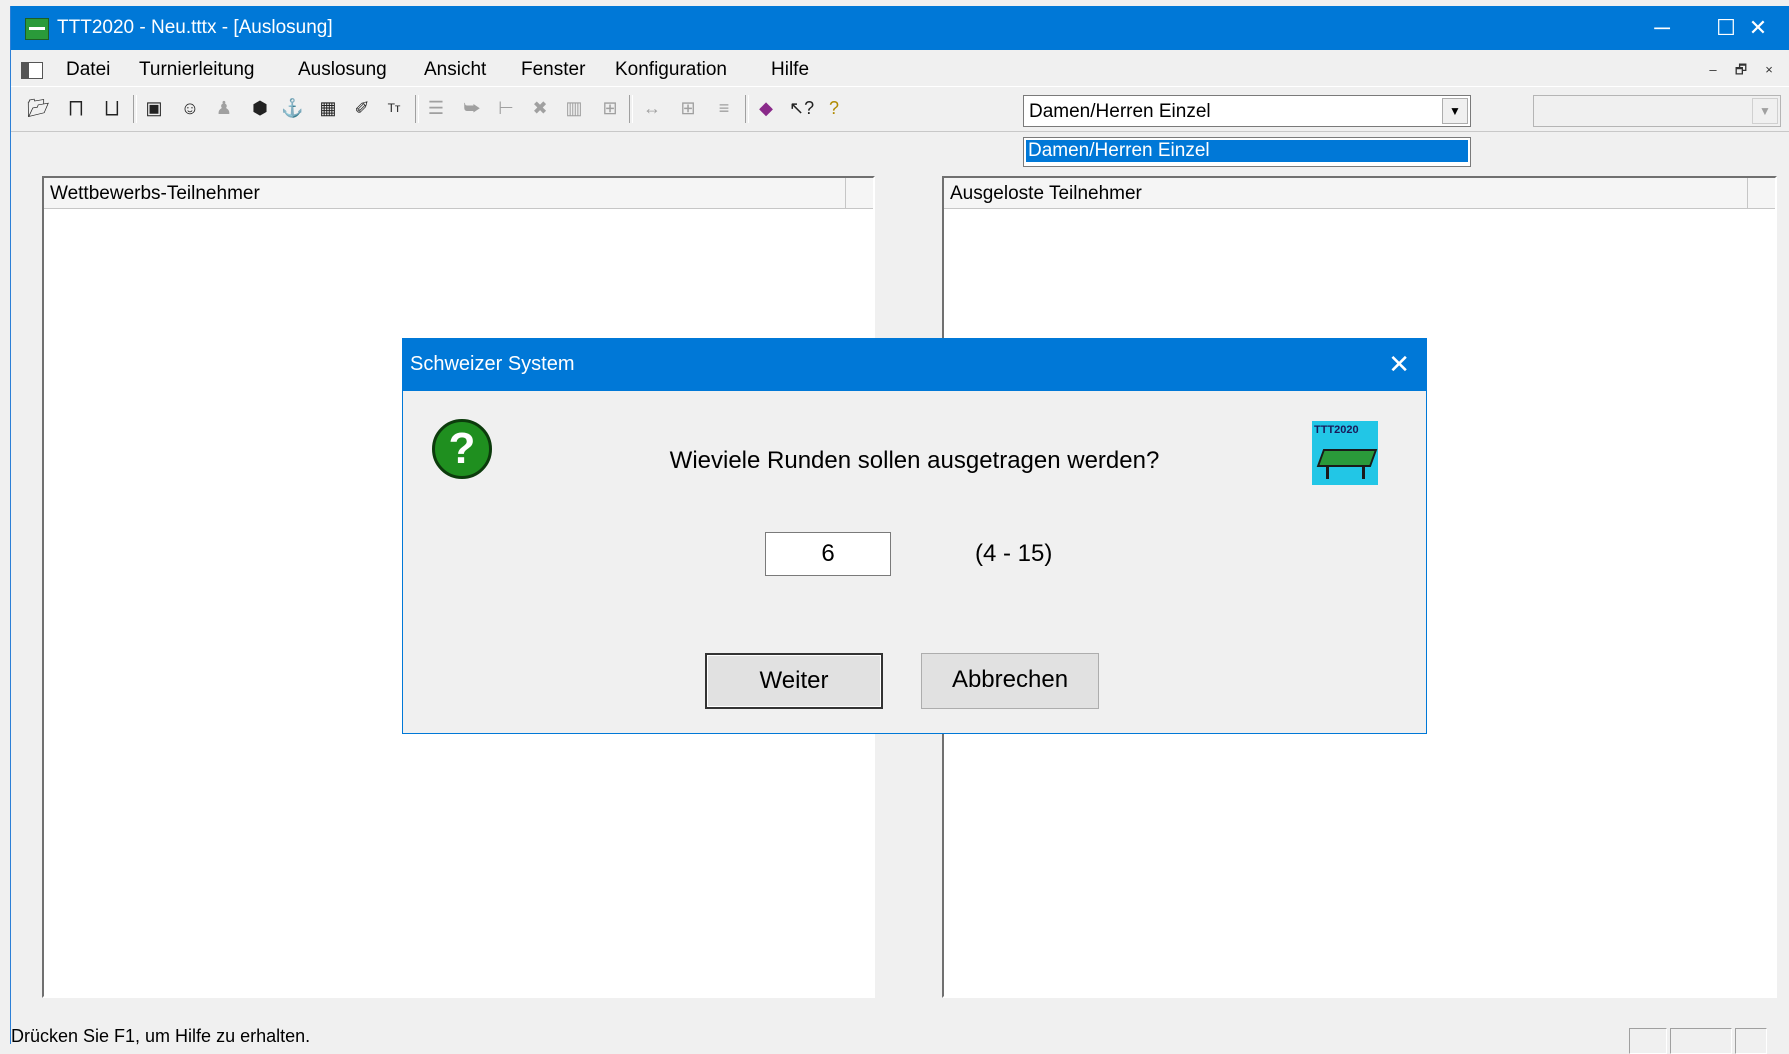 The width and height of the screenshot is (1789, 1054). Describe the element at coordinates (196, 70) in the screenshot. I see `menu-turnierleitung: Turnierleitung` at that location.